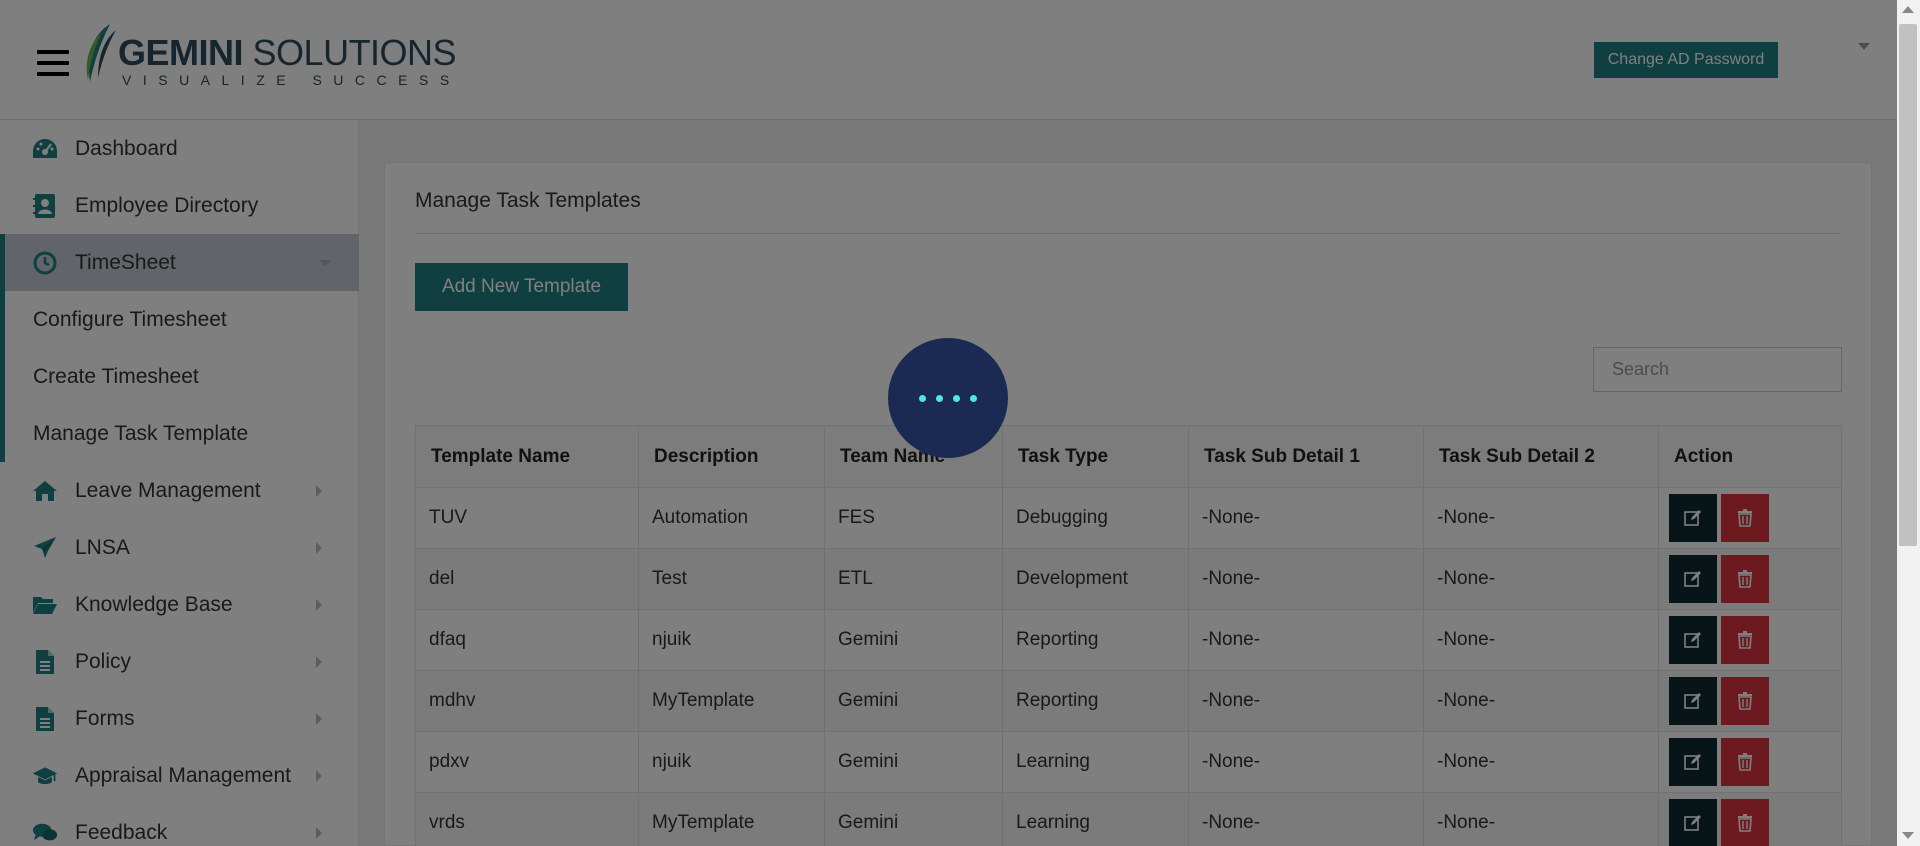 The height and width of the screenshot is (846, 1920). Describe the element at coordinates (1908, 285) in the screenshot. I see `scrollbar-thumb` at that location.